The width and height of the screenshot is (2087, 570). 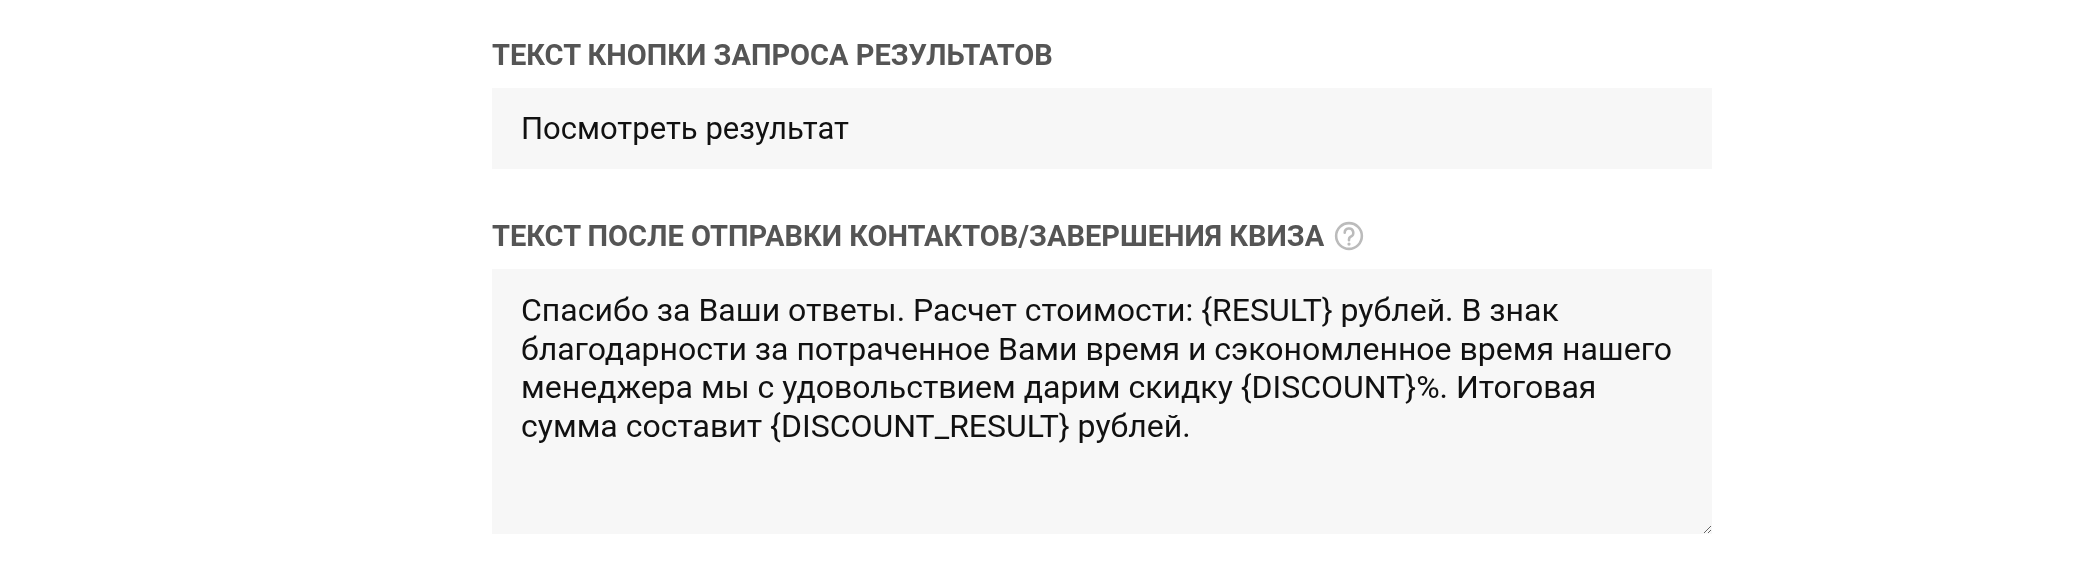 I want to click on field-label: ТЕКСТ ПОСЛЕ ОТПРАВКИ КОНТАКТОВ/ЗАВЕРШЕНИЯ КВИЗА, so click(x=908, y=236).